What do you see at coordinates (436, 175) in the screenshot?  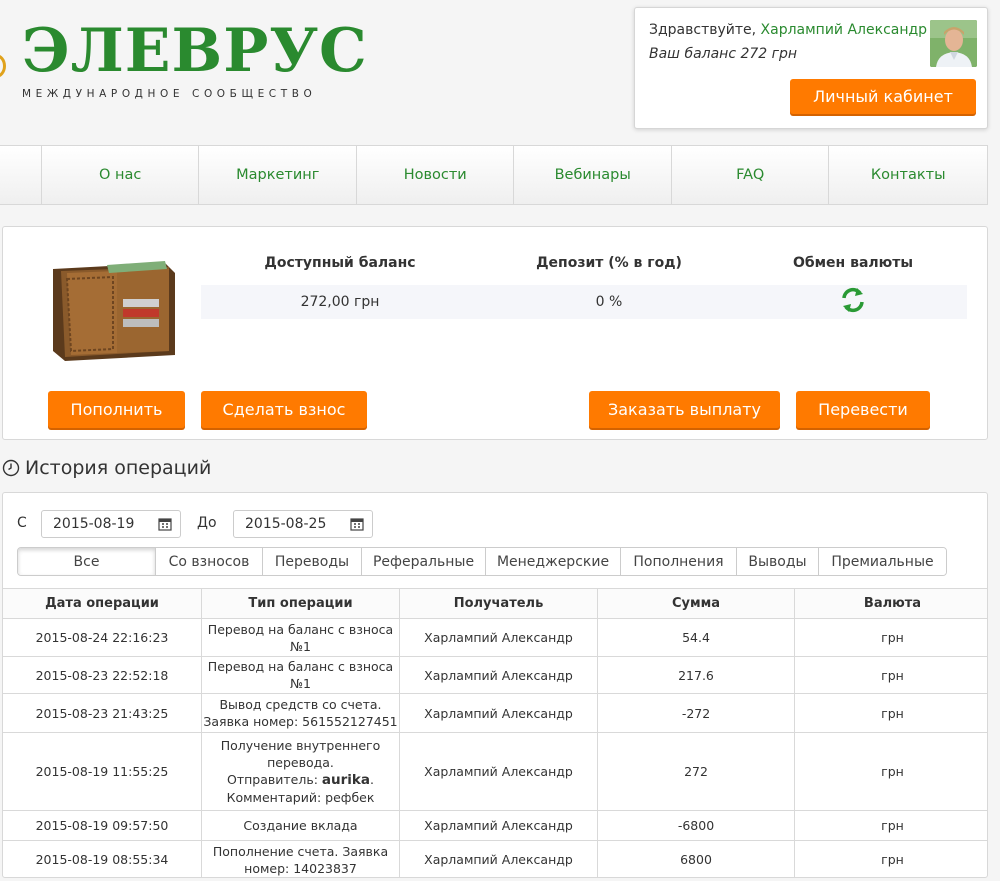 I see `nav-item-news: Новости` at bounding box center [436, 175].